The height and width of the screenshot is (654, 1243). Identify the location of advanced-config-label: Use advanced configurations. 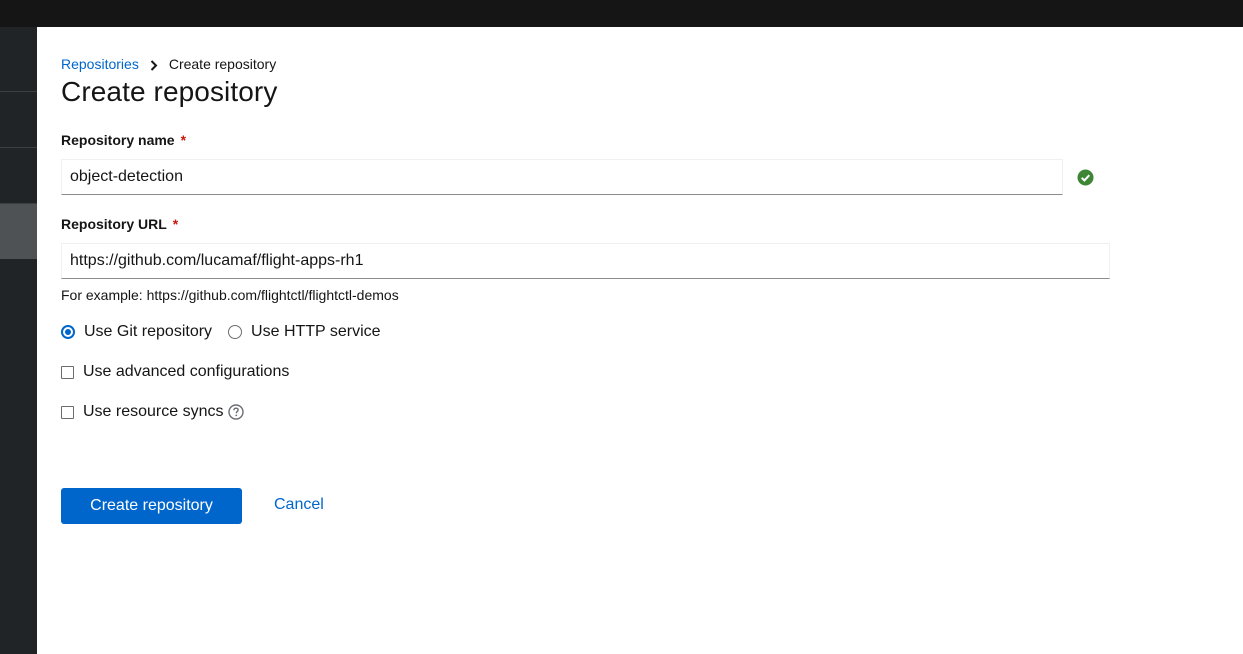
(186, 372).